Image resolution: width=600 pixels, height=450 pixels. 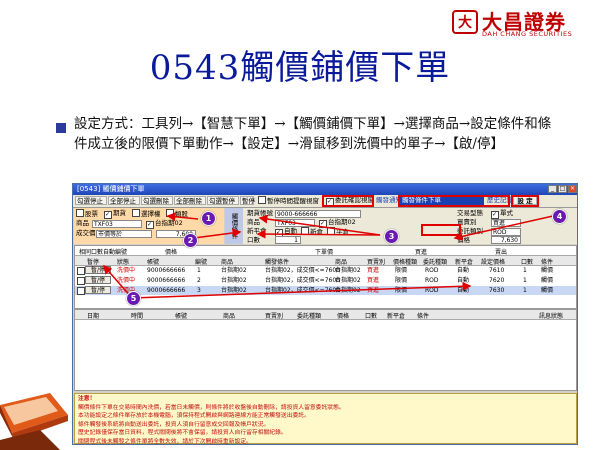 I want to click on account-select: 9000-666666, so click(x=318, y=214).